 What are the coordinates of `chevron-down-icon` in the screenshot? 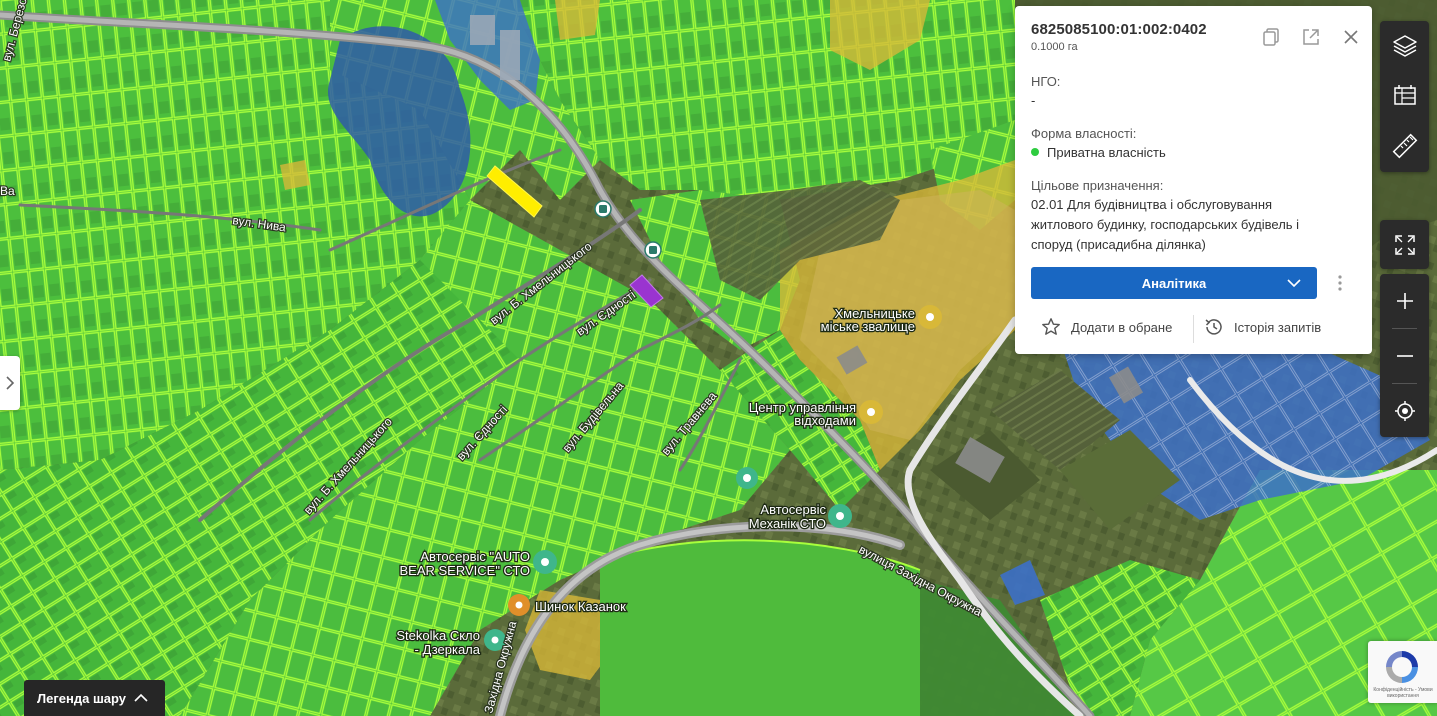 It's located at (1294, 283).